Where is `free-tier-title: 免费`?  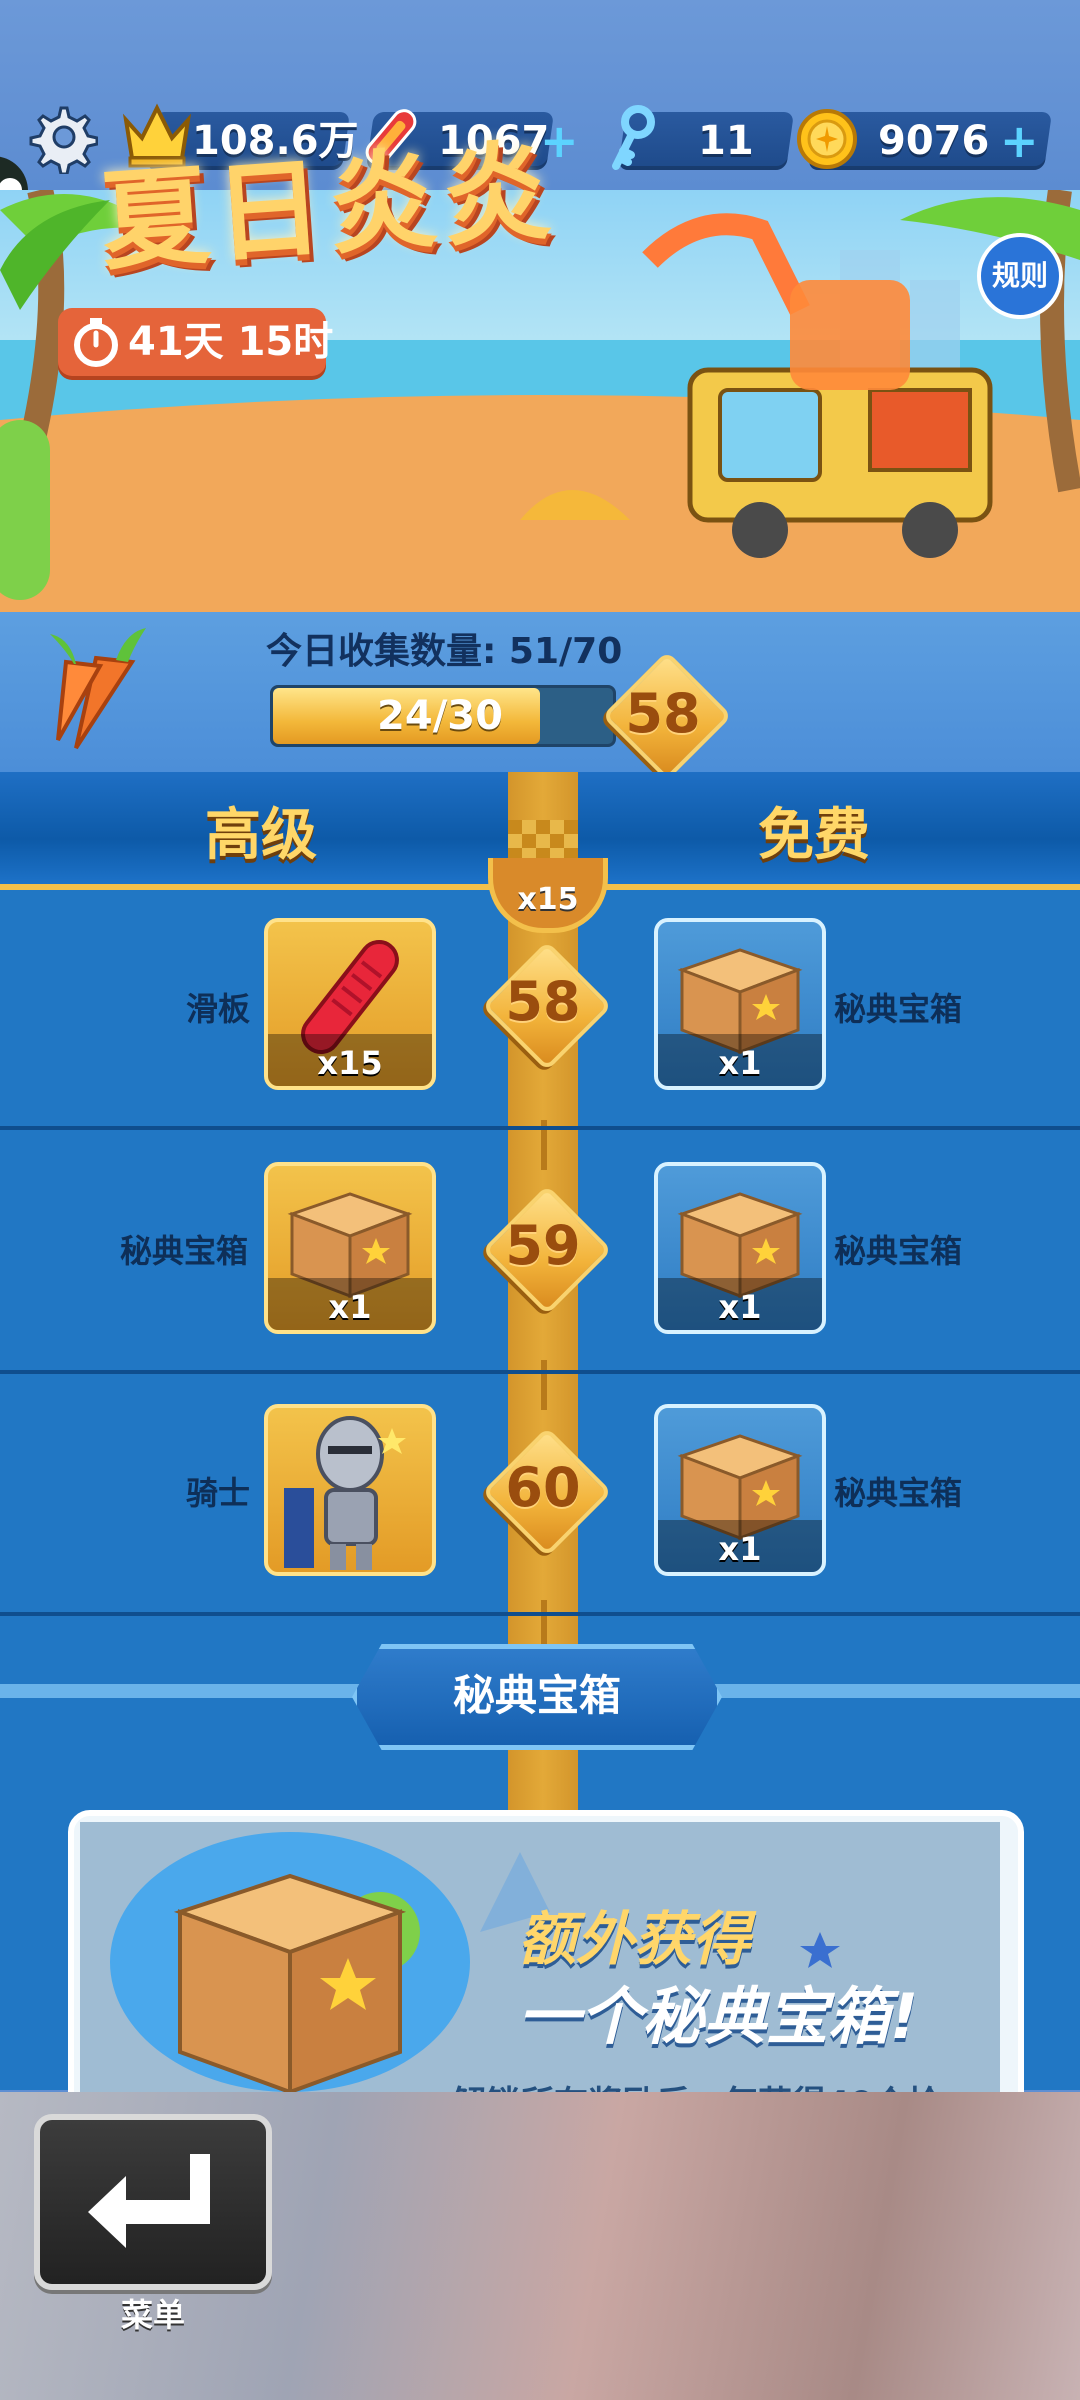
free-tier-title: 免费 is located at coordinates (814, 835).